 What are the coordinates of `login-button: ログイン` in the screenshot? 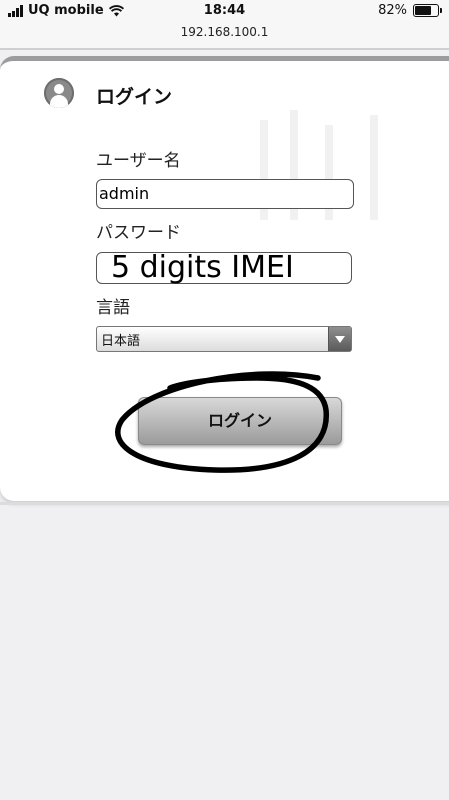 It's located at (240, 421).